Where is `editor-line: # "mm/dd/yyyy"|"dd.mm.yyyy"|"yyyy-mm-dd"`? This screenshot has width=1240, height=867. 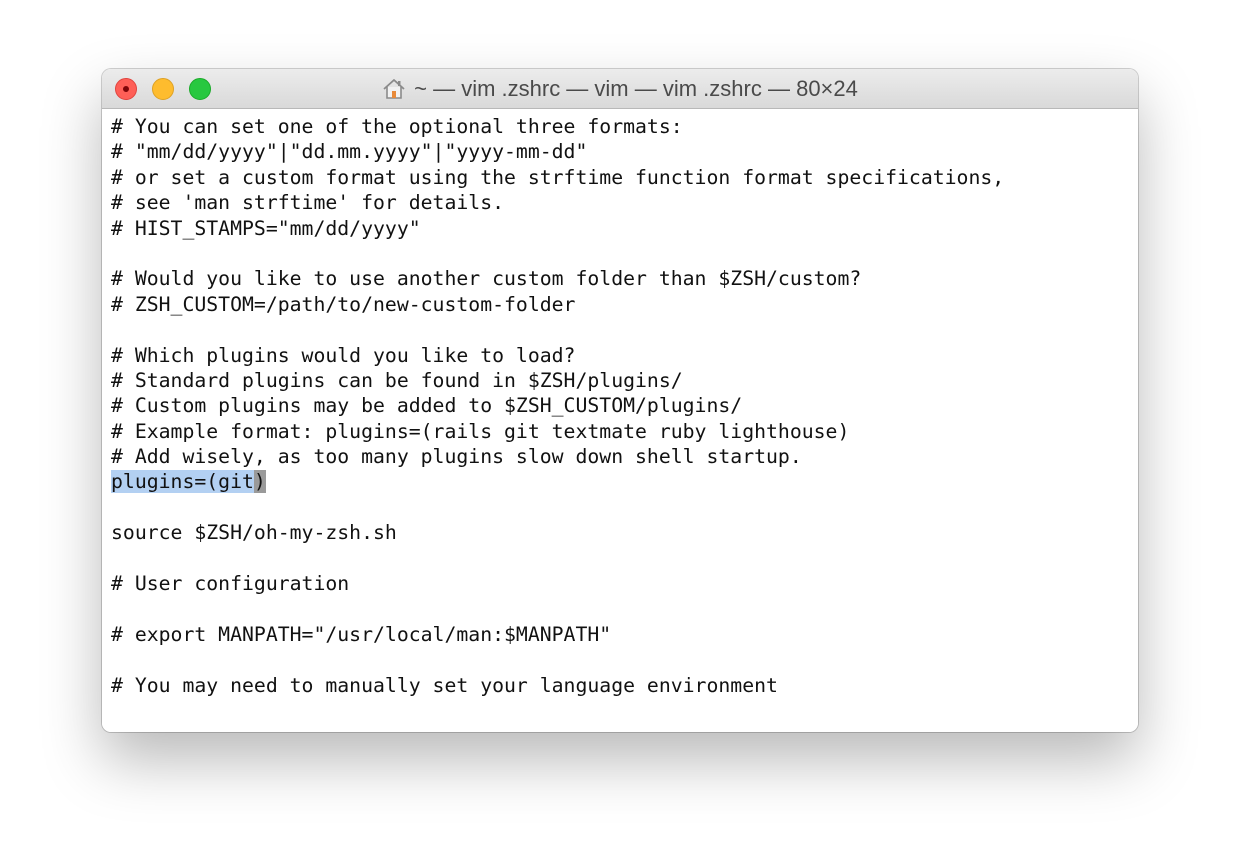
editor-line: # "mm/dd/yyyy"|"dd.mm.yyyy"|"yyyy-mm-dd" is located at coordinates (349, 152).